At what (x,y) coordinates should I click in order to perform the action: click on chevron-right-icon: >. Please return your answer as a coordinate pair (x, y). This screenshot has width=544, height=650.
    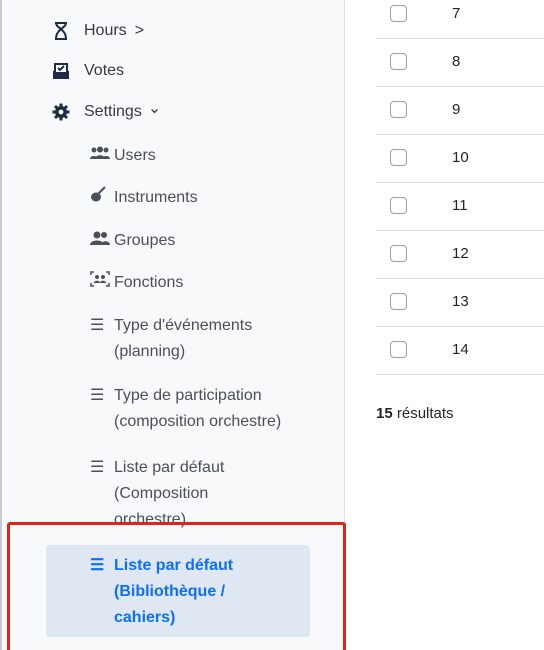
    Looking at the image, I should click on (139, 30).